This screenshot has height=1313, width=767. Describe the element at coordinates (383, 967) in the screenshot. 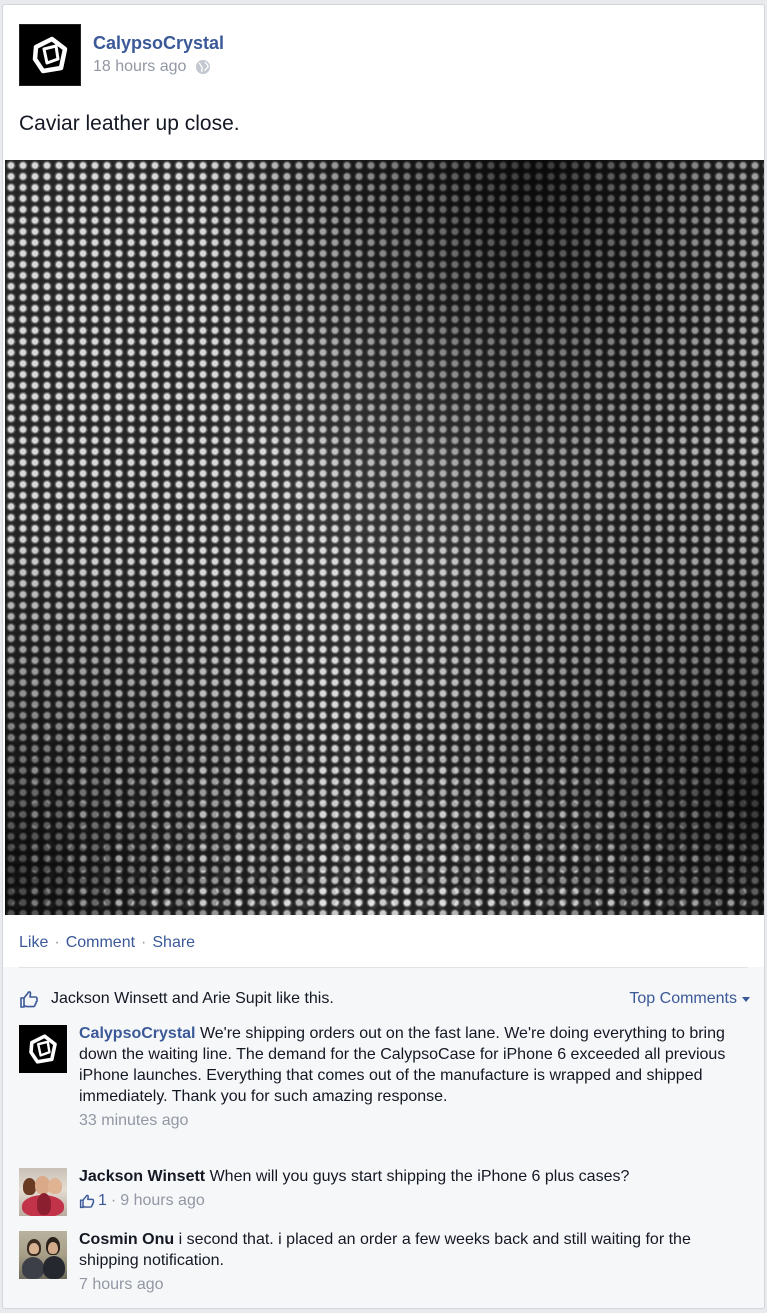

I see `divider` at that location.